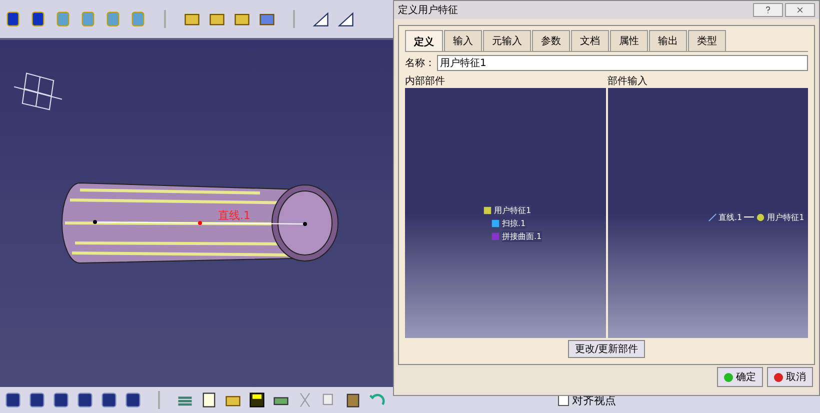 This screenshot has height=413, width=820. I want to click on update-components-button: 更改/更新部件, so click(607, 349).